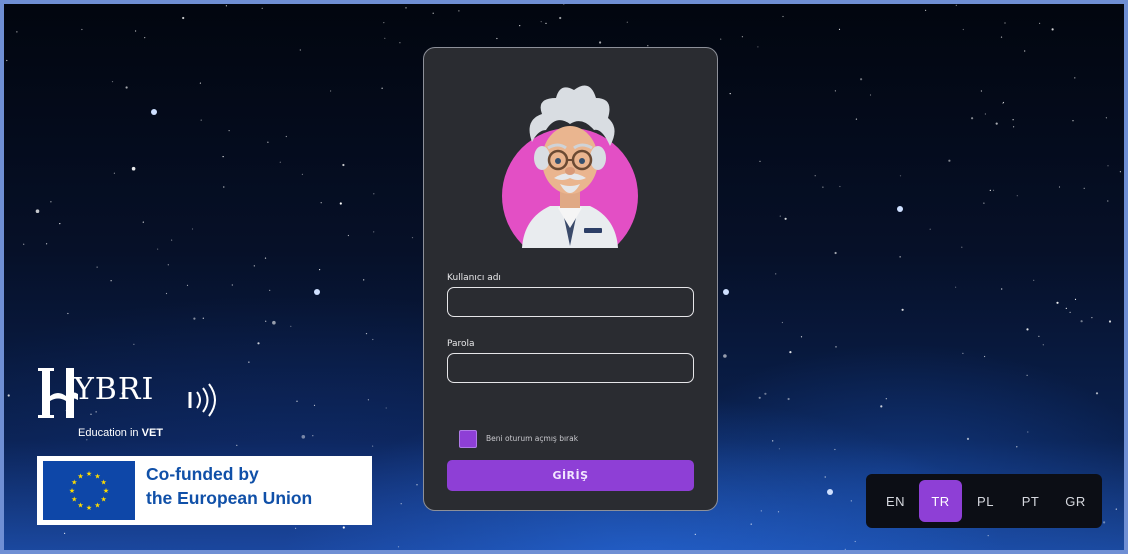 The height and width of the screenshot is (554, 1128). I want to click on remember-me-label: Beni oturum açmış bırak, so click(532, 438).